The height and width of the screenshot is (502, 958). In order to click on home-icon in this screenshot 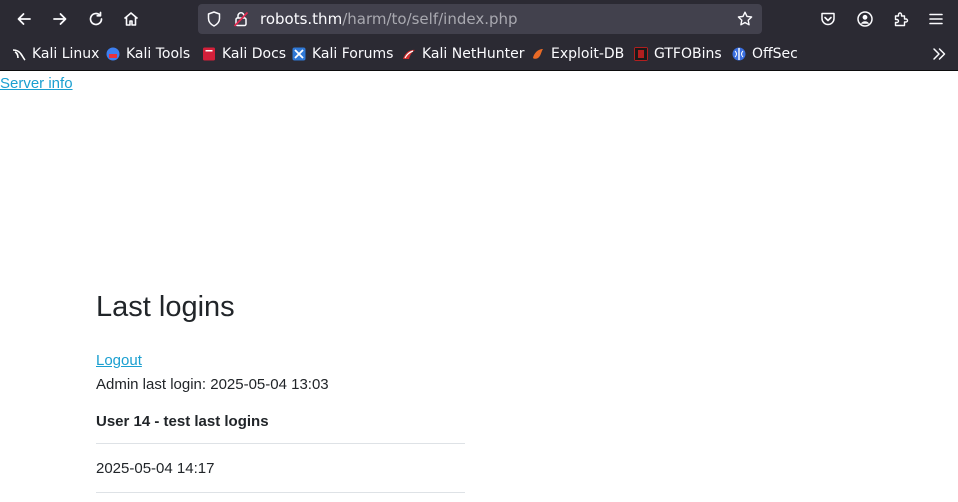, I will do `click(131, 19)`.